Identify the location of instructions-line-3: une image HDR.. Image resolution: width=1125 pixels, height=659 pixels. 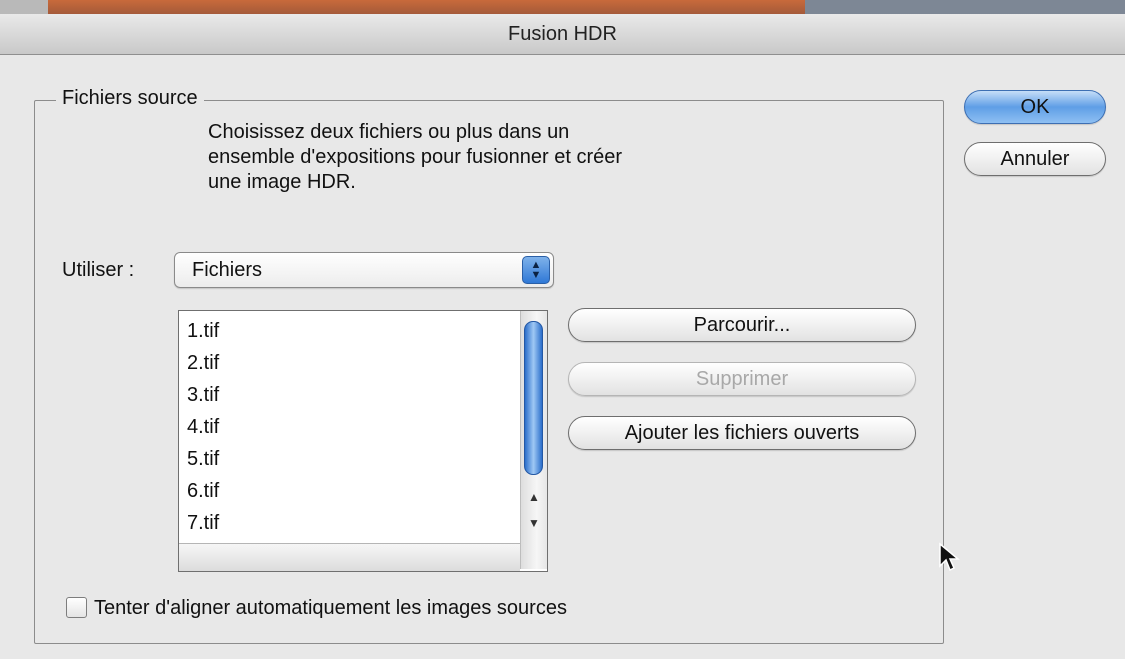
(282, 182).